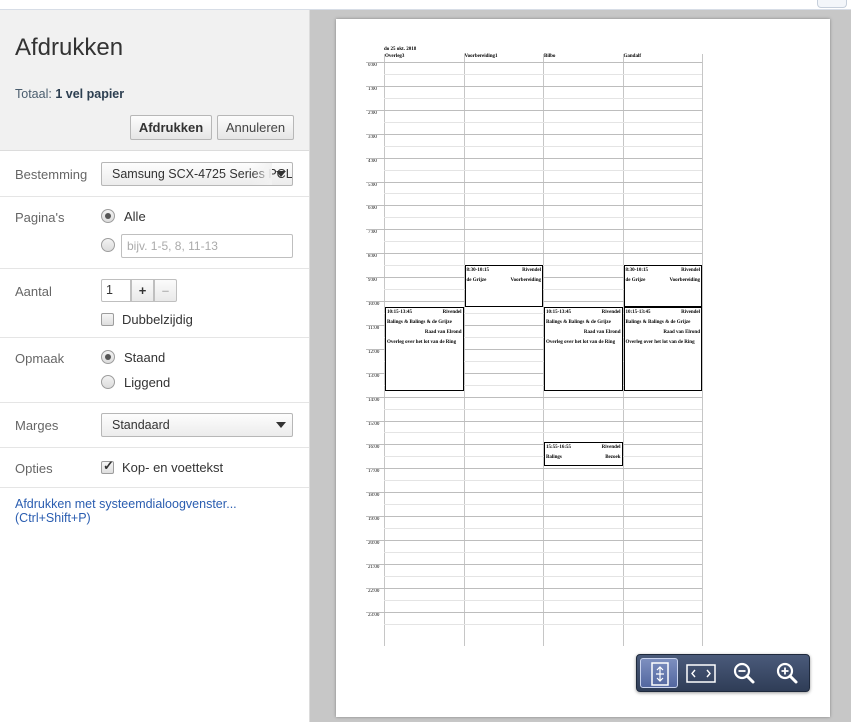 The image size is (851, 722). What do you see at coordinates (207, 246) in the screenshot?
I see `pages-range-input: bijv. 1-5, 8, 11-13` at bounding box center [207, 246].